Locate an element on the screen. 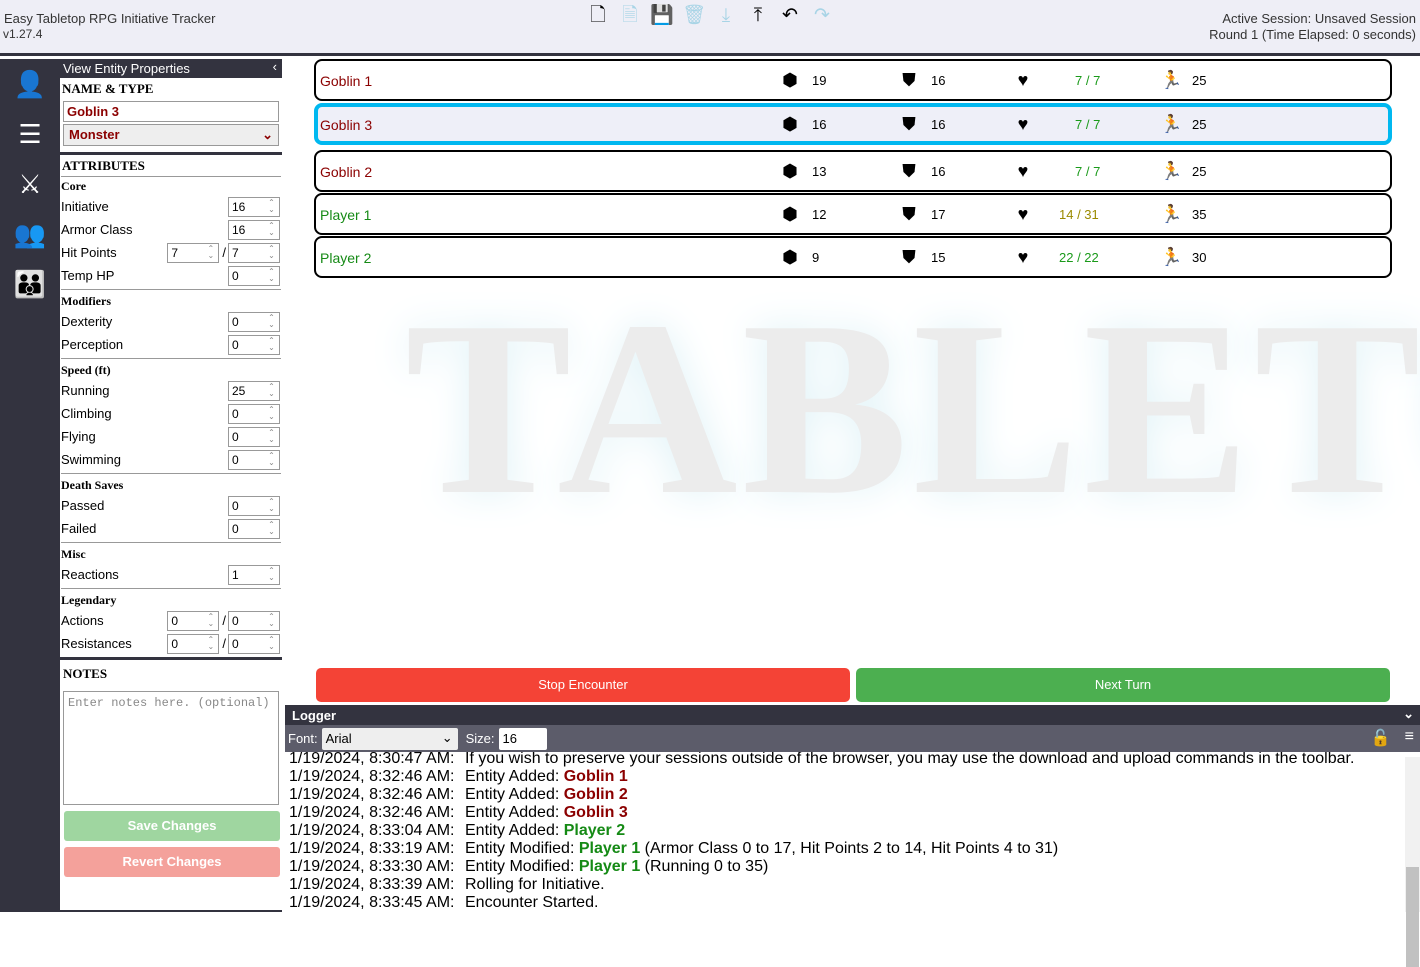 Image resolution: width=1420 pixels, height=967 pixels. combat-swords-icon: ⚔ is located at coordinates (30, 184).